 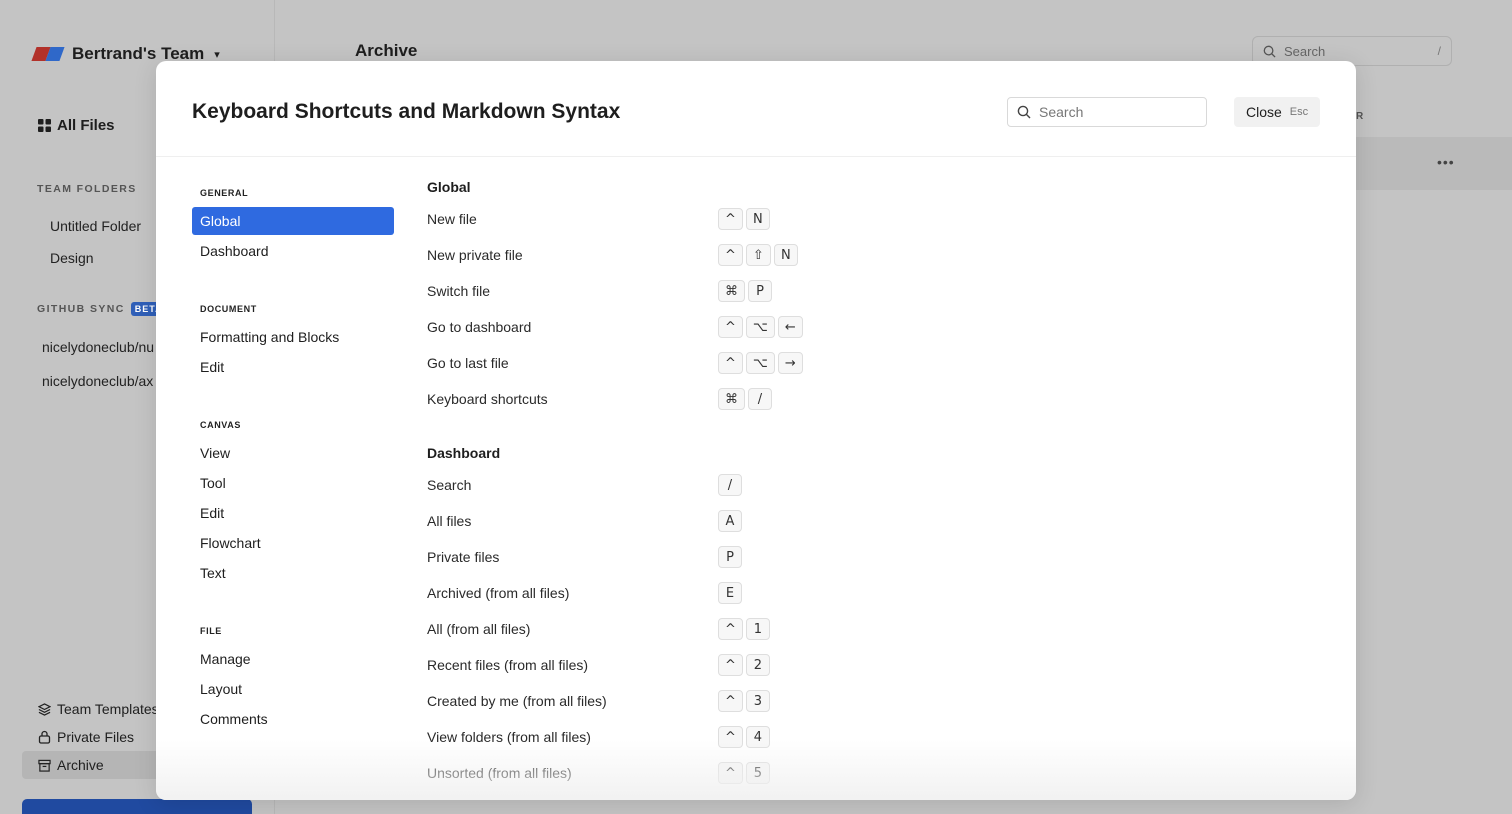 What do you see at coordinates (487, 399) in the screenshot?
I see `shortcut-label: Keyboard shortcuts` at bounding box center [487, 399].